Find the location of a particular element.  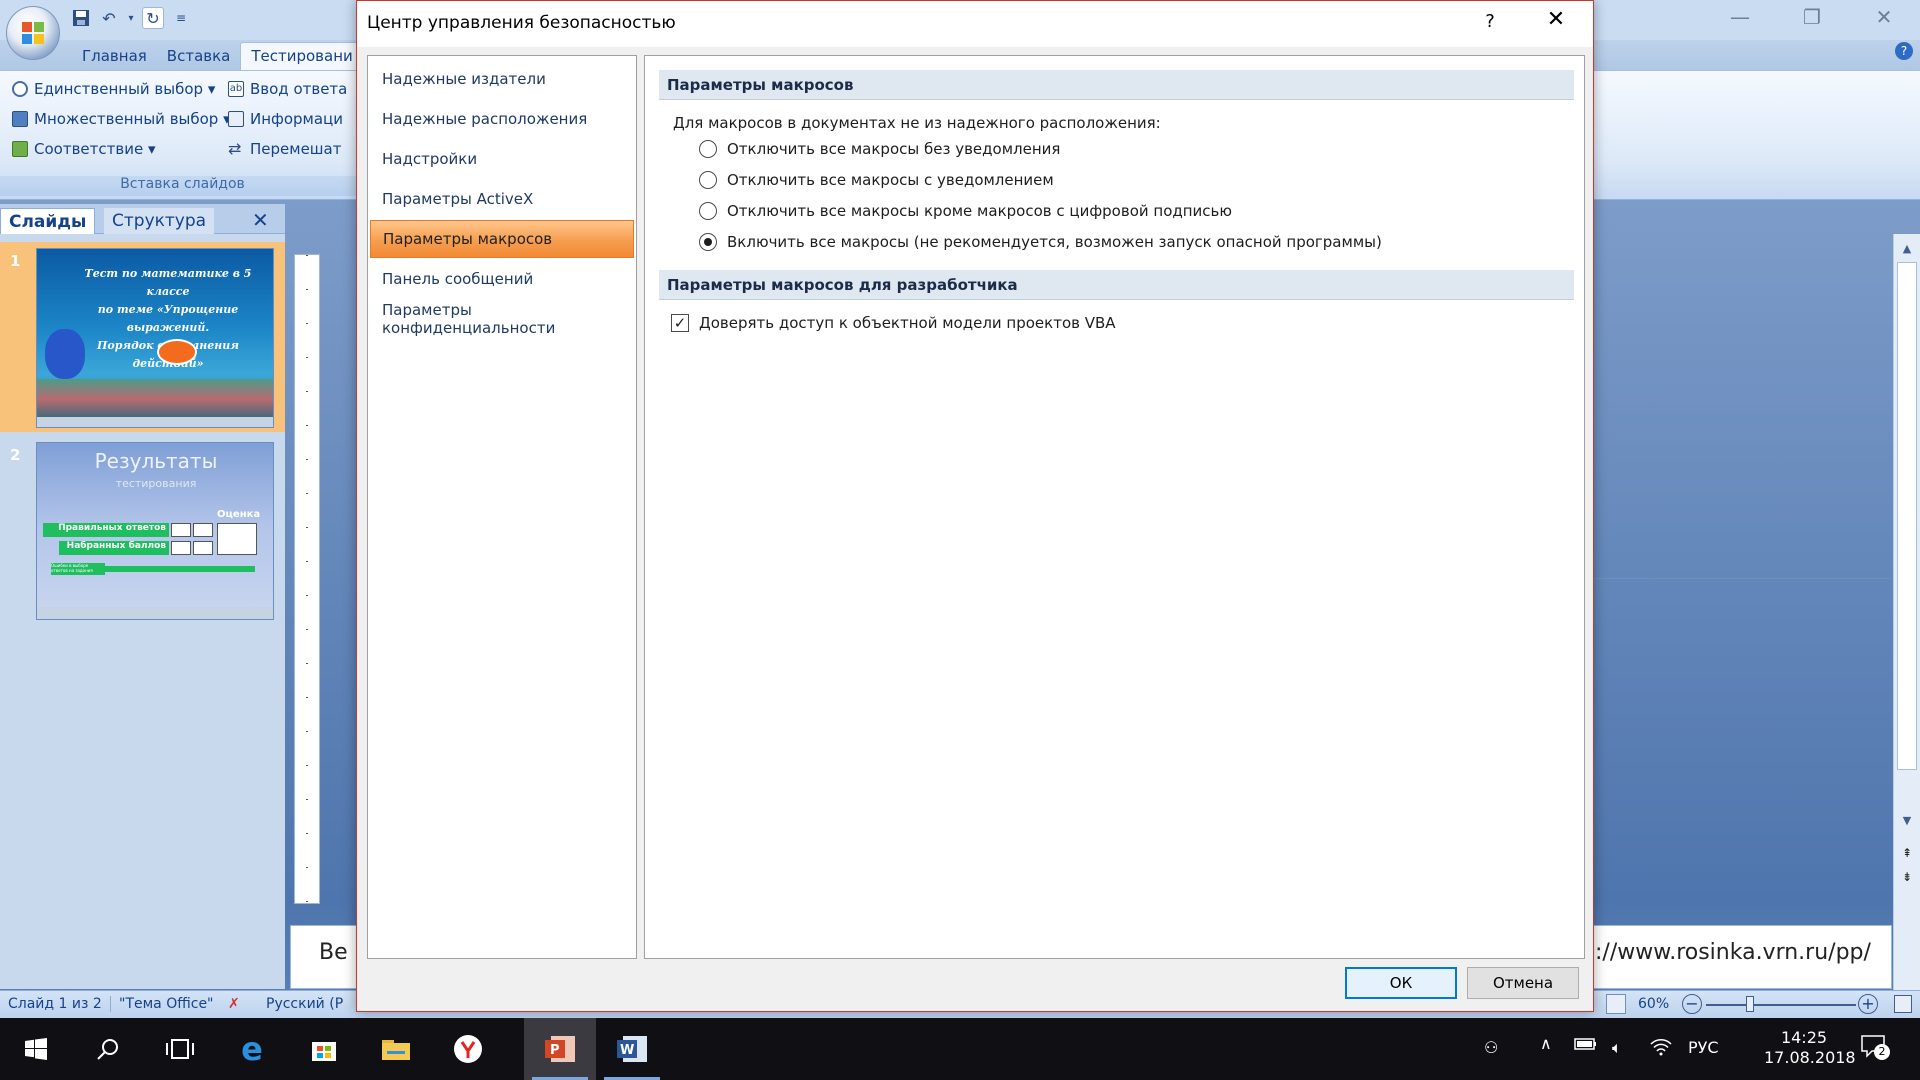

battery-icon is located at coordinates (1586, 1046).